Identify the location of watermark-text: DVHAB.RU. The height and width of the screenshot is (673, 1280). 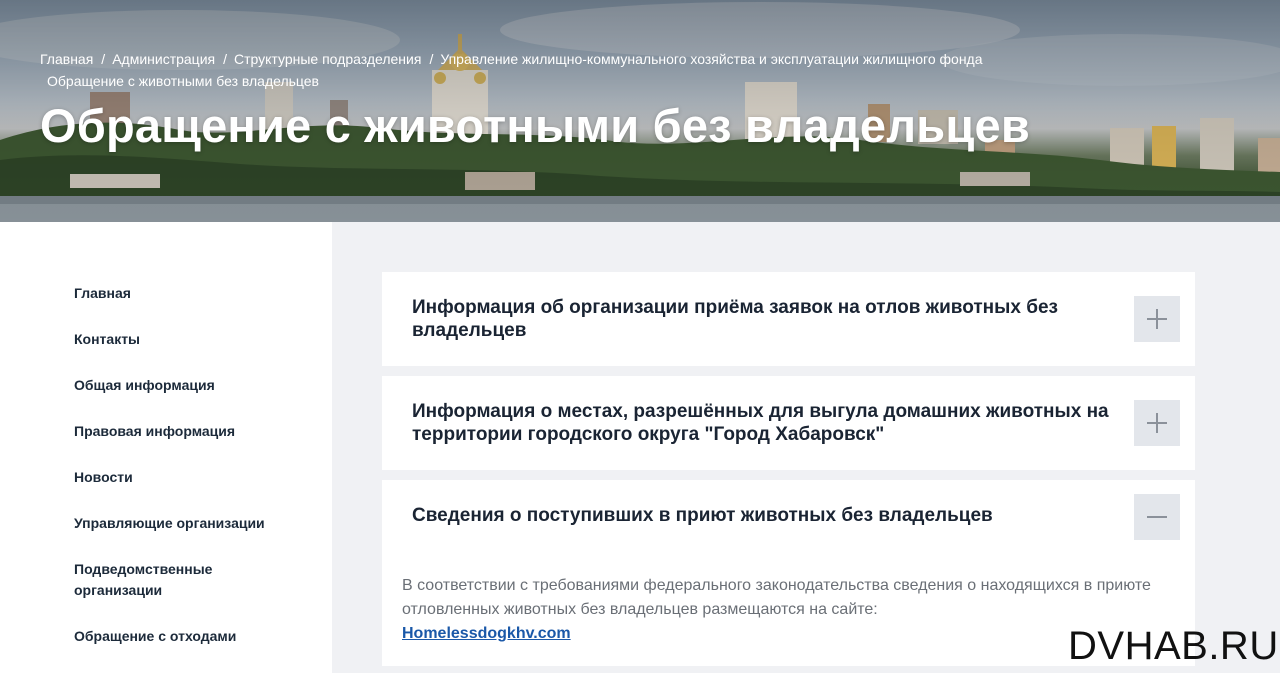
(1173, 646).